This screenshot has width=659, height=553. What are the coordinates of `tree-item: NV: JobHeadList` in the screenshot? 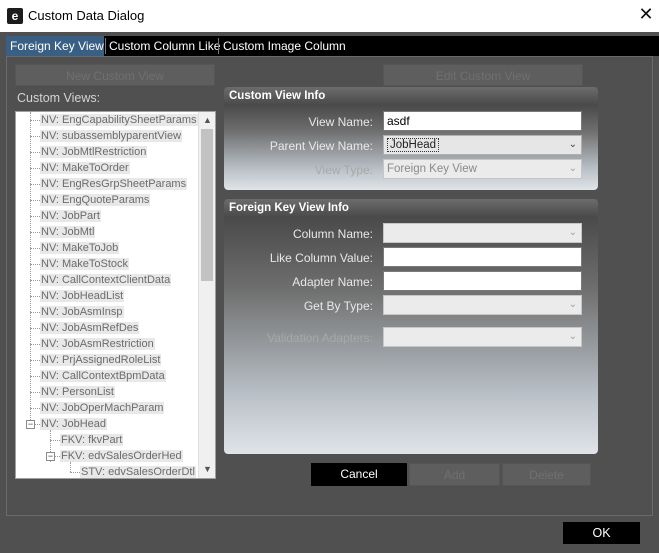 It's located at (82, 296).